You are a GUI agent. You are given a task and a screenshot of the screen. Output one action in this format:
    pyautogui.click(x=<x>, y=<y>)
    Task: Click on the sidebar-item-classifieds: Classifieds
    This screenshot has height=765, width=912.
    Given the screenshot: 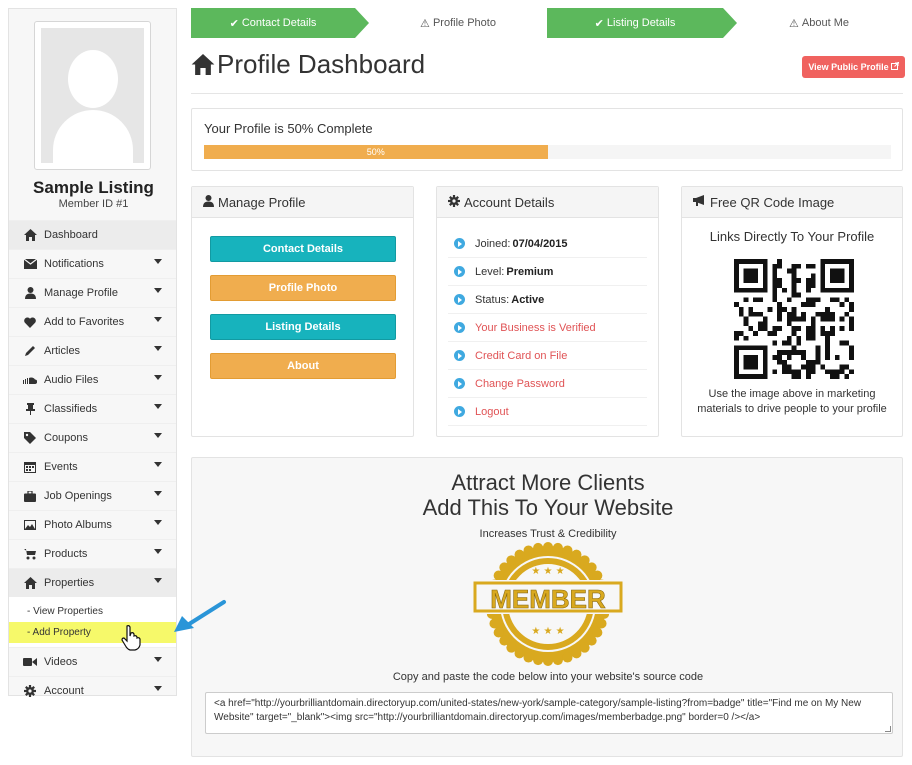 What is the action you would take?
    pyautogui.click(x=92, y=408)
    